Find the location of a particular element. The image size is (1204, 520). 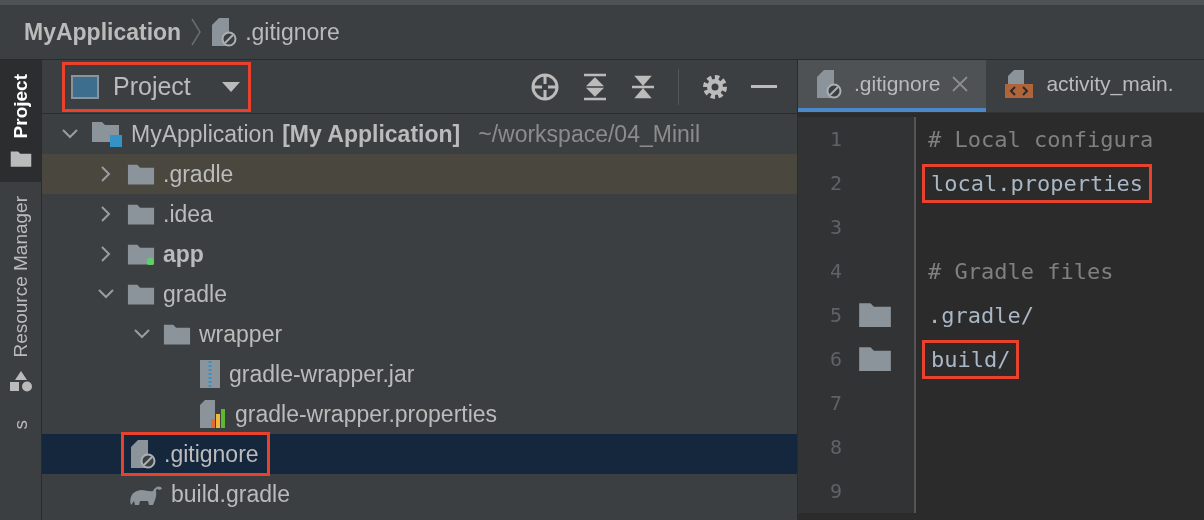

breadcrumb-item: MyApplication is located at coordinates (103, 32).